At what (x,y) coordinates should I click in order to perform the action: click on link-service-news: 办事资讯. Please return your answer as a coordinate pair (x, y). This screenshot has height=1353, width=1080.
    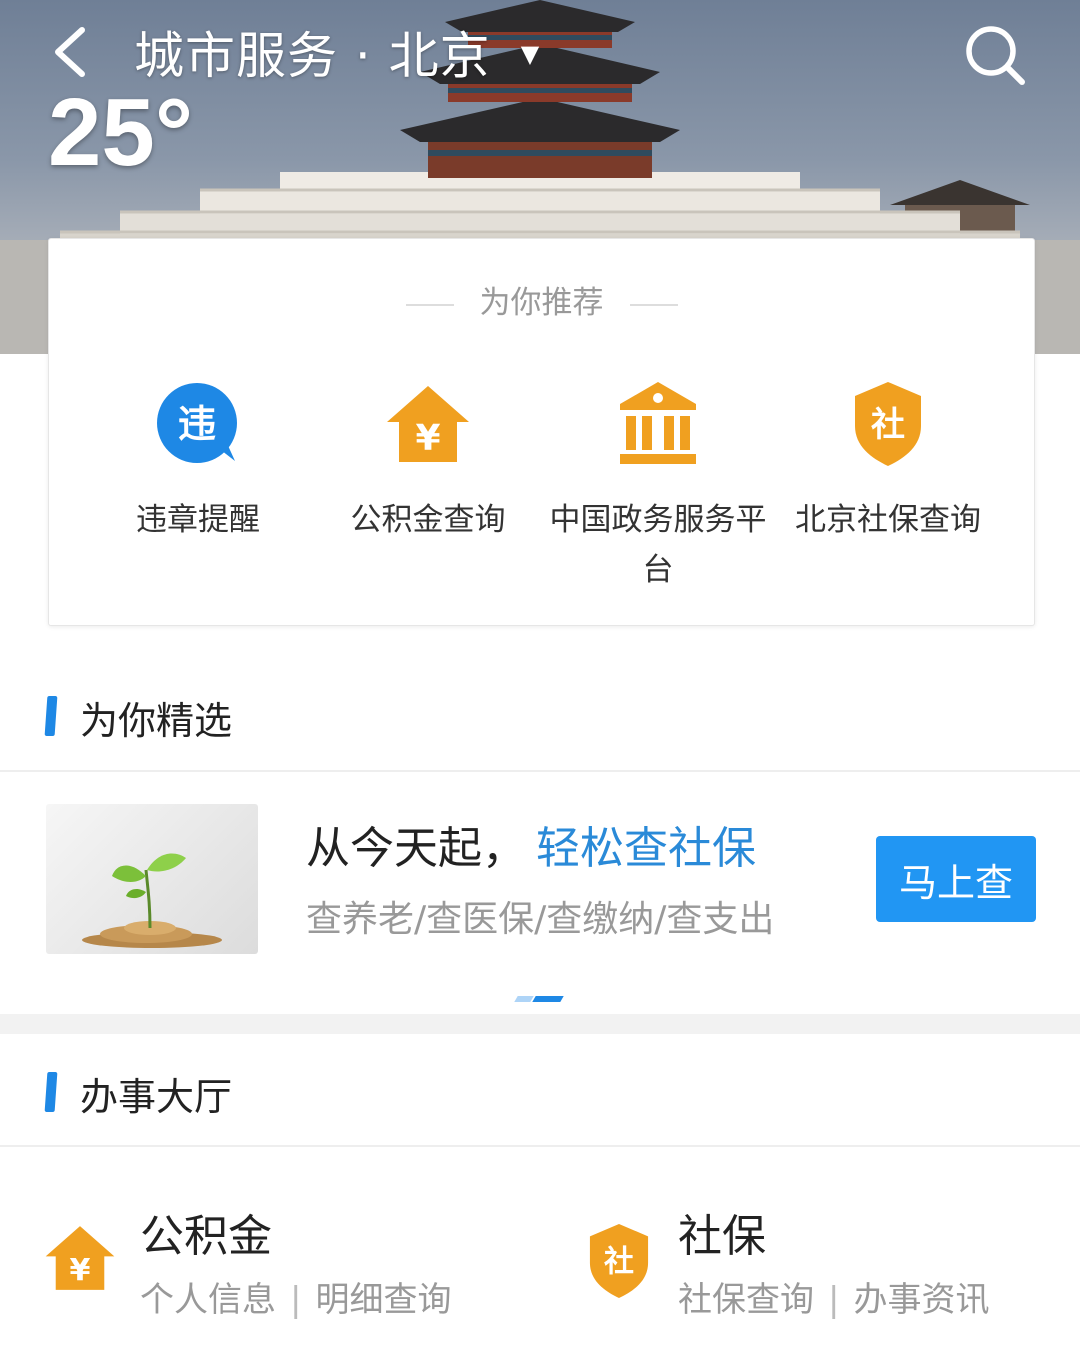
    Looking at the image, I should click on (921, 1300).